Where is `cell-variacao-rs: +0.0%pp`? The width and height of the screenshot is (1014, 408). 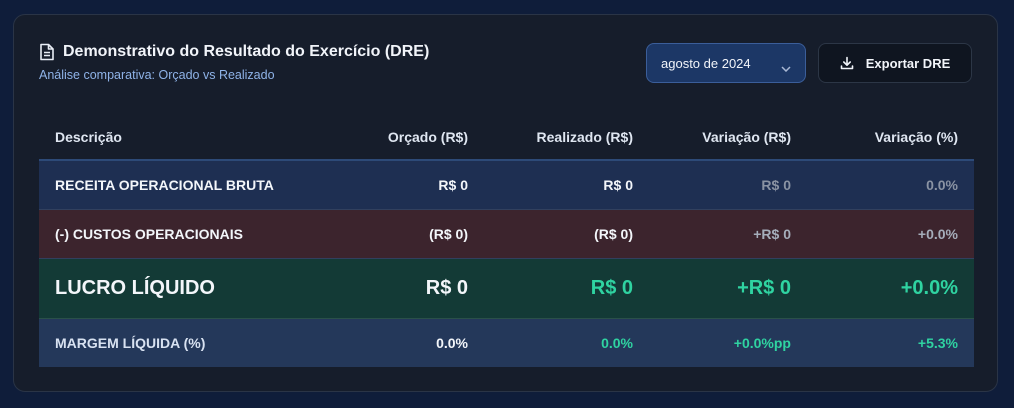
cell-variacao-rs: +0.0%pp is located at coordinates (762, 343).